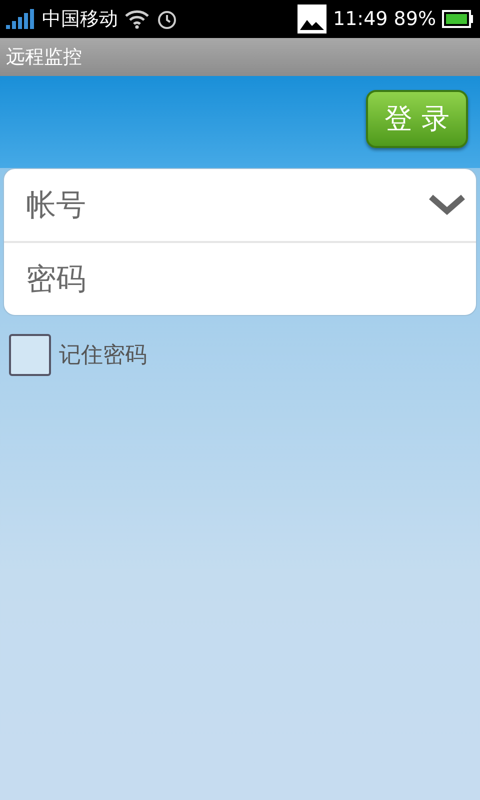 The height and width of the screenshot is (800, 480). Describe the element at coordinates (415, 19) in the screenshot. I see `battery-percent: 89%` at that location.